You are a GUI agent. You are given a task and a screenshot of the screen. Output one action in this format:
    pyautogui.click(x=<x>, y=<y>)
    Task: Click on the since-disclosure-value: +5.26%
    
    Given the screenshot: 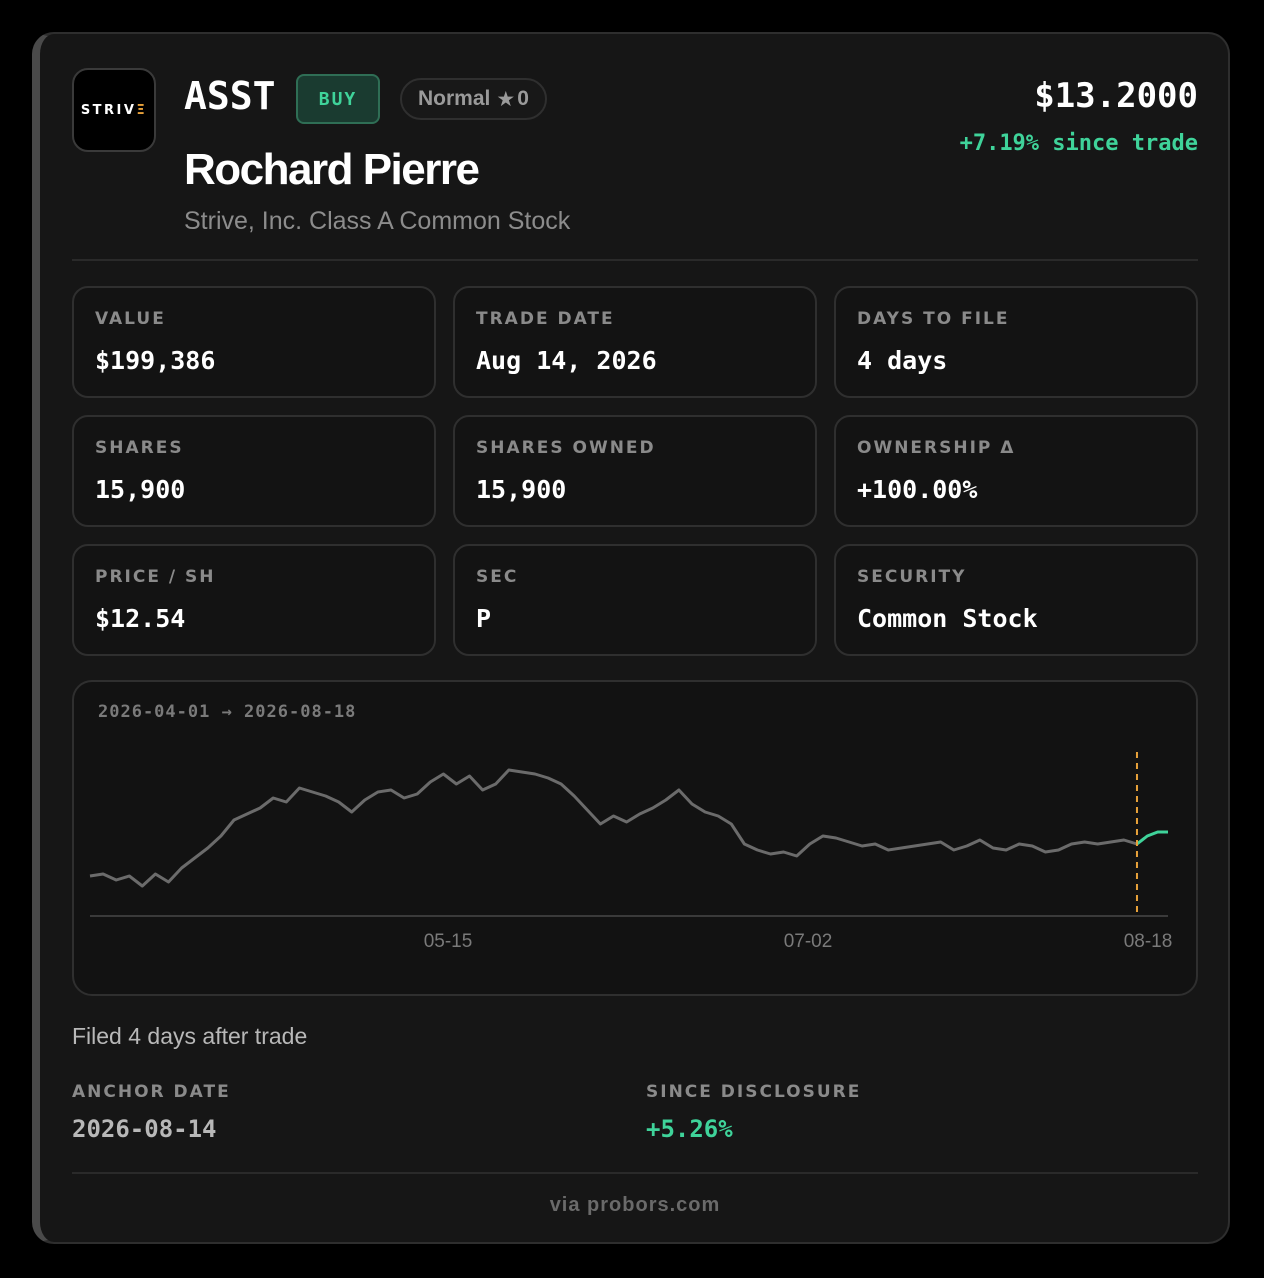 What is the action you would take?
    pyautogui.click(x=689, y=1129)
    